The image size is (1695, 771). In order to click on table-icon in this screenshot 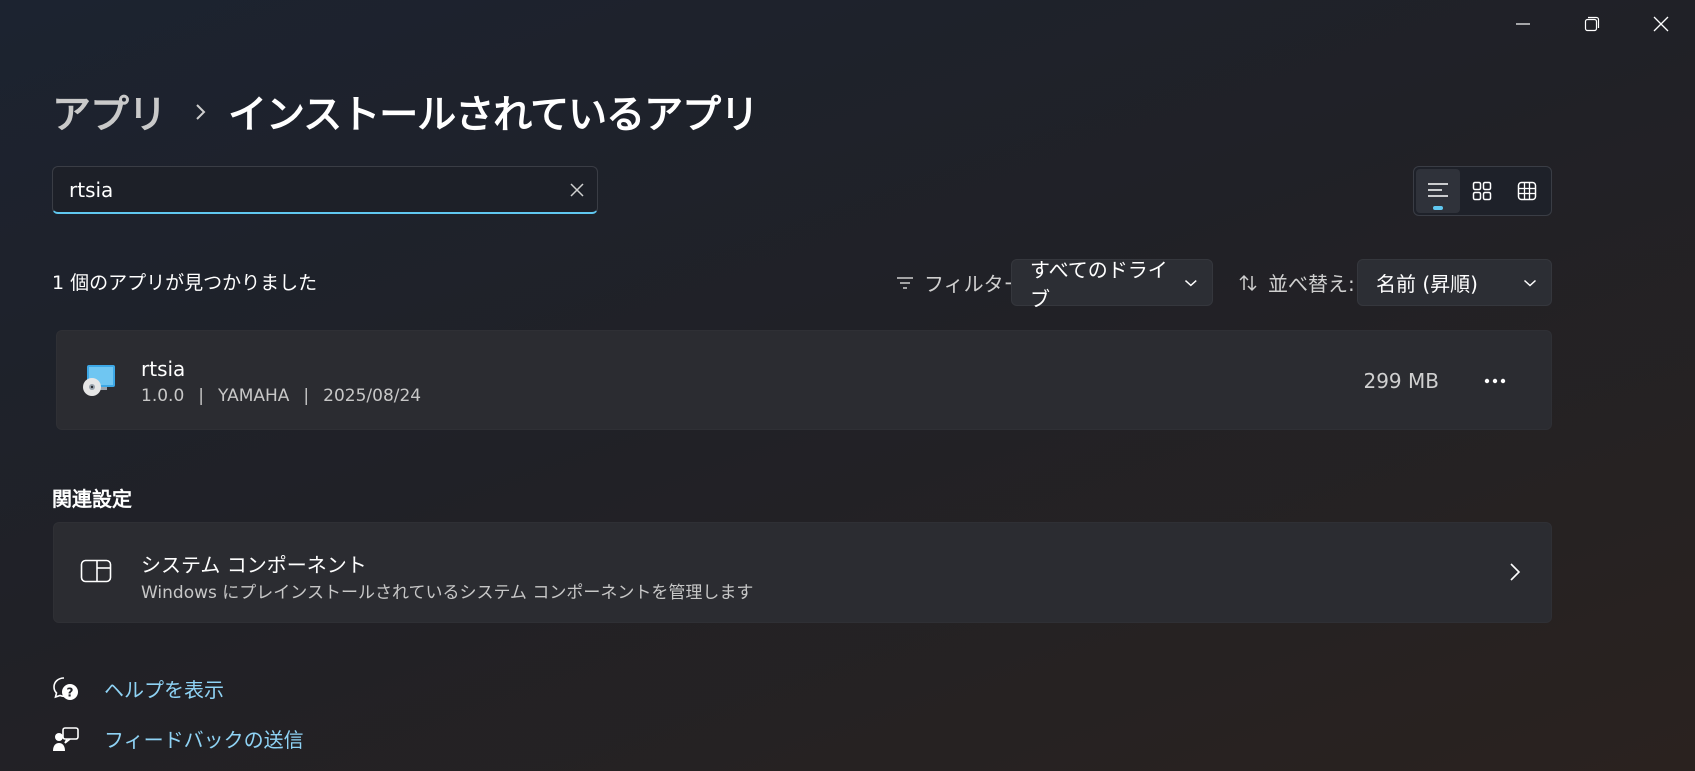, I will do `click(1527, 191)`.